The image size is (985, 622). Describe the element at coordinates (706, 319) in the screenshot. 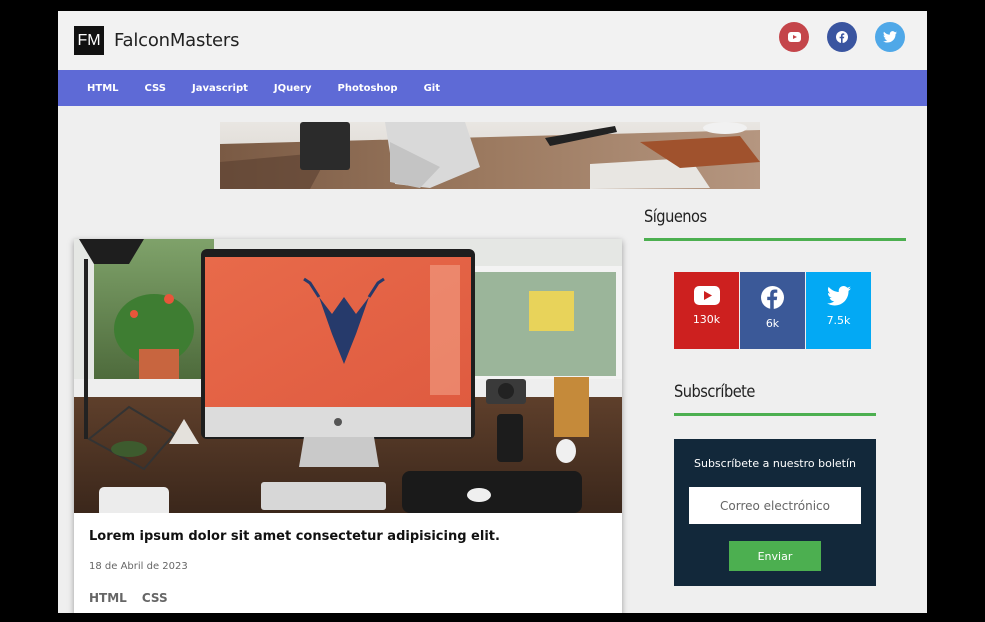

I see `youtube-count: 130k` at that location.